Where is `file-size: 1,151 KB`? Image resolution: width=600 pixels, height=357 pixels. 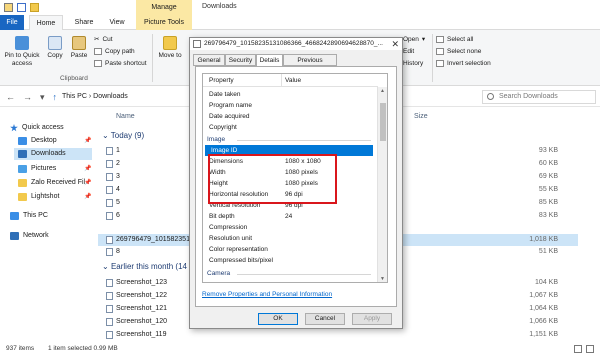 file-size: 1,151 KB is located at coordinates (543, 334).